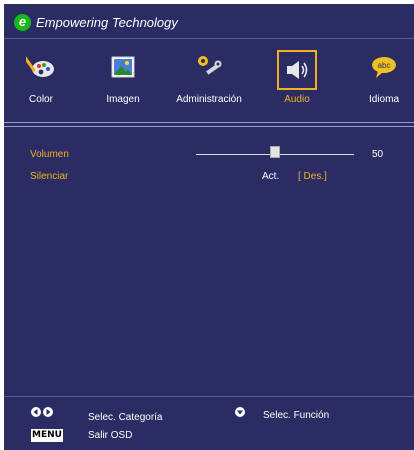 The image size is (414, 450). What do you see at coordinates (107, 22) in the screenshot?
I see `header-title: Empowering Technology` at bounding box center [107, 22].